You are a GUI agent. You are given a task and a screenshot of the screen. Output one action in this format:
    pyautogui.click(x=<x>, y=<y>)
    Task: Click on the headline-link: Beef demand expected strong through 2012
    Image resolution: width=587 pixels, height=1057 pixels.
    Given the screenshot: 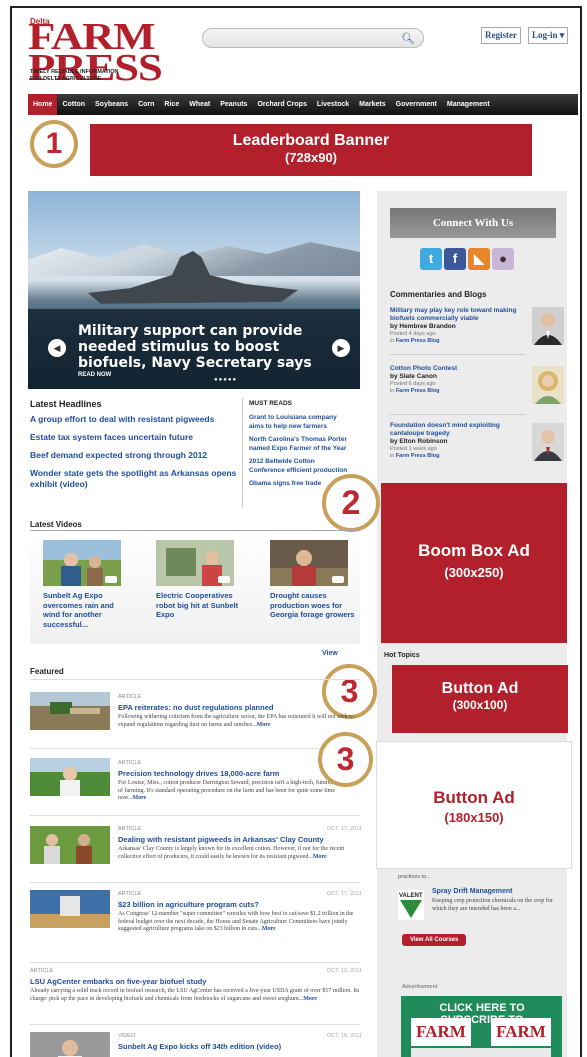 What is the action you would take?
    pyautogui.click(x=135, y=455)
    